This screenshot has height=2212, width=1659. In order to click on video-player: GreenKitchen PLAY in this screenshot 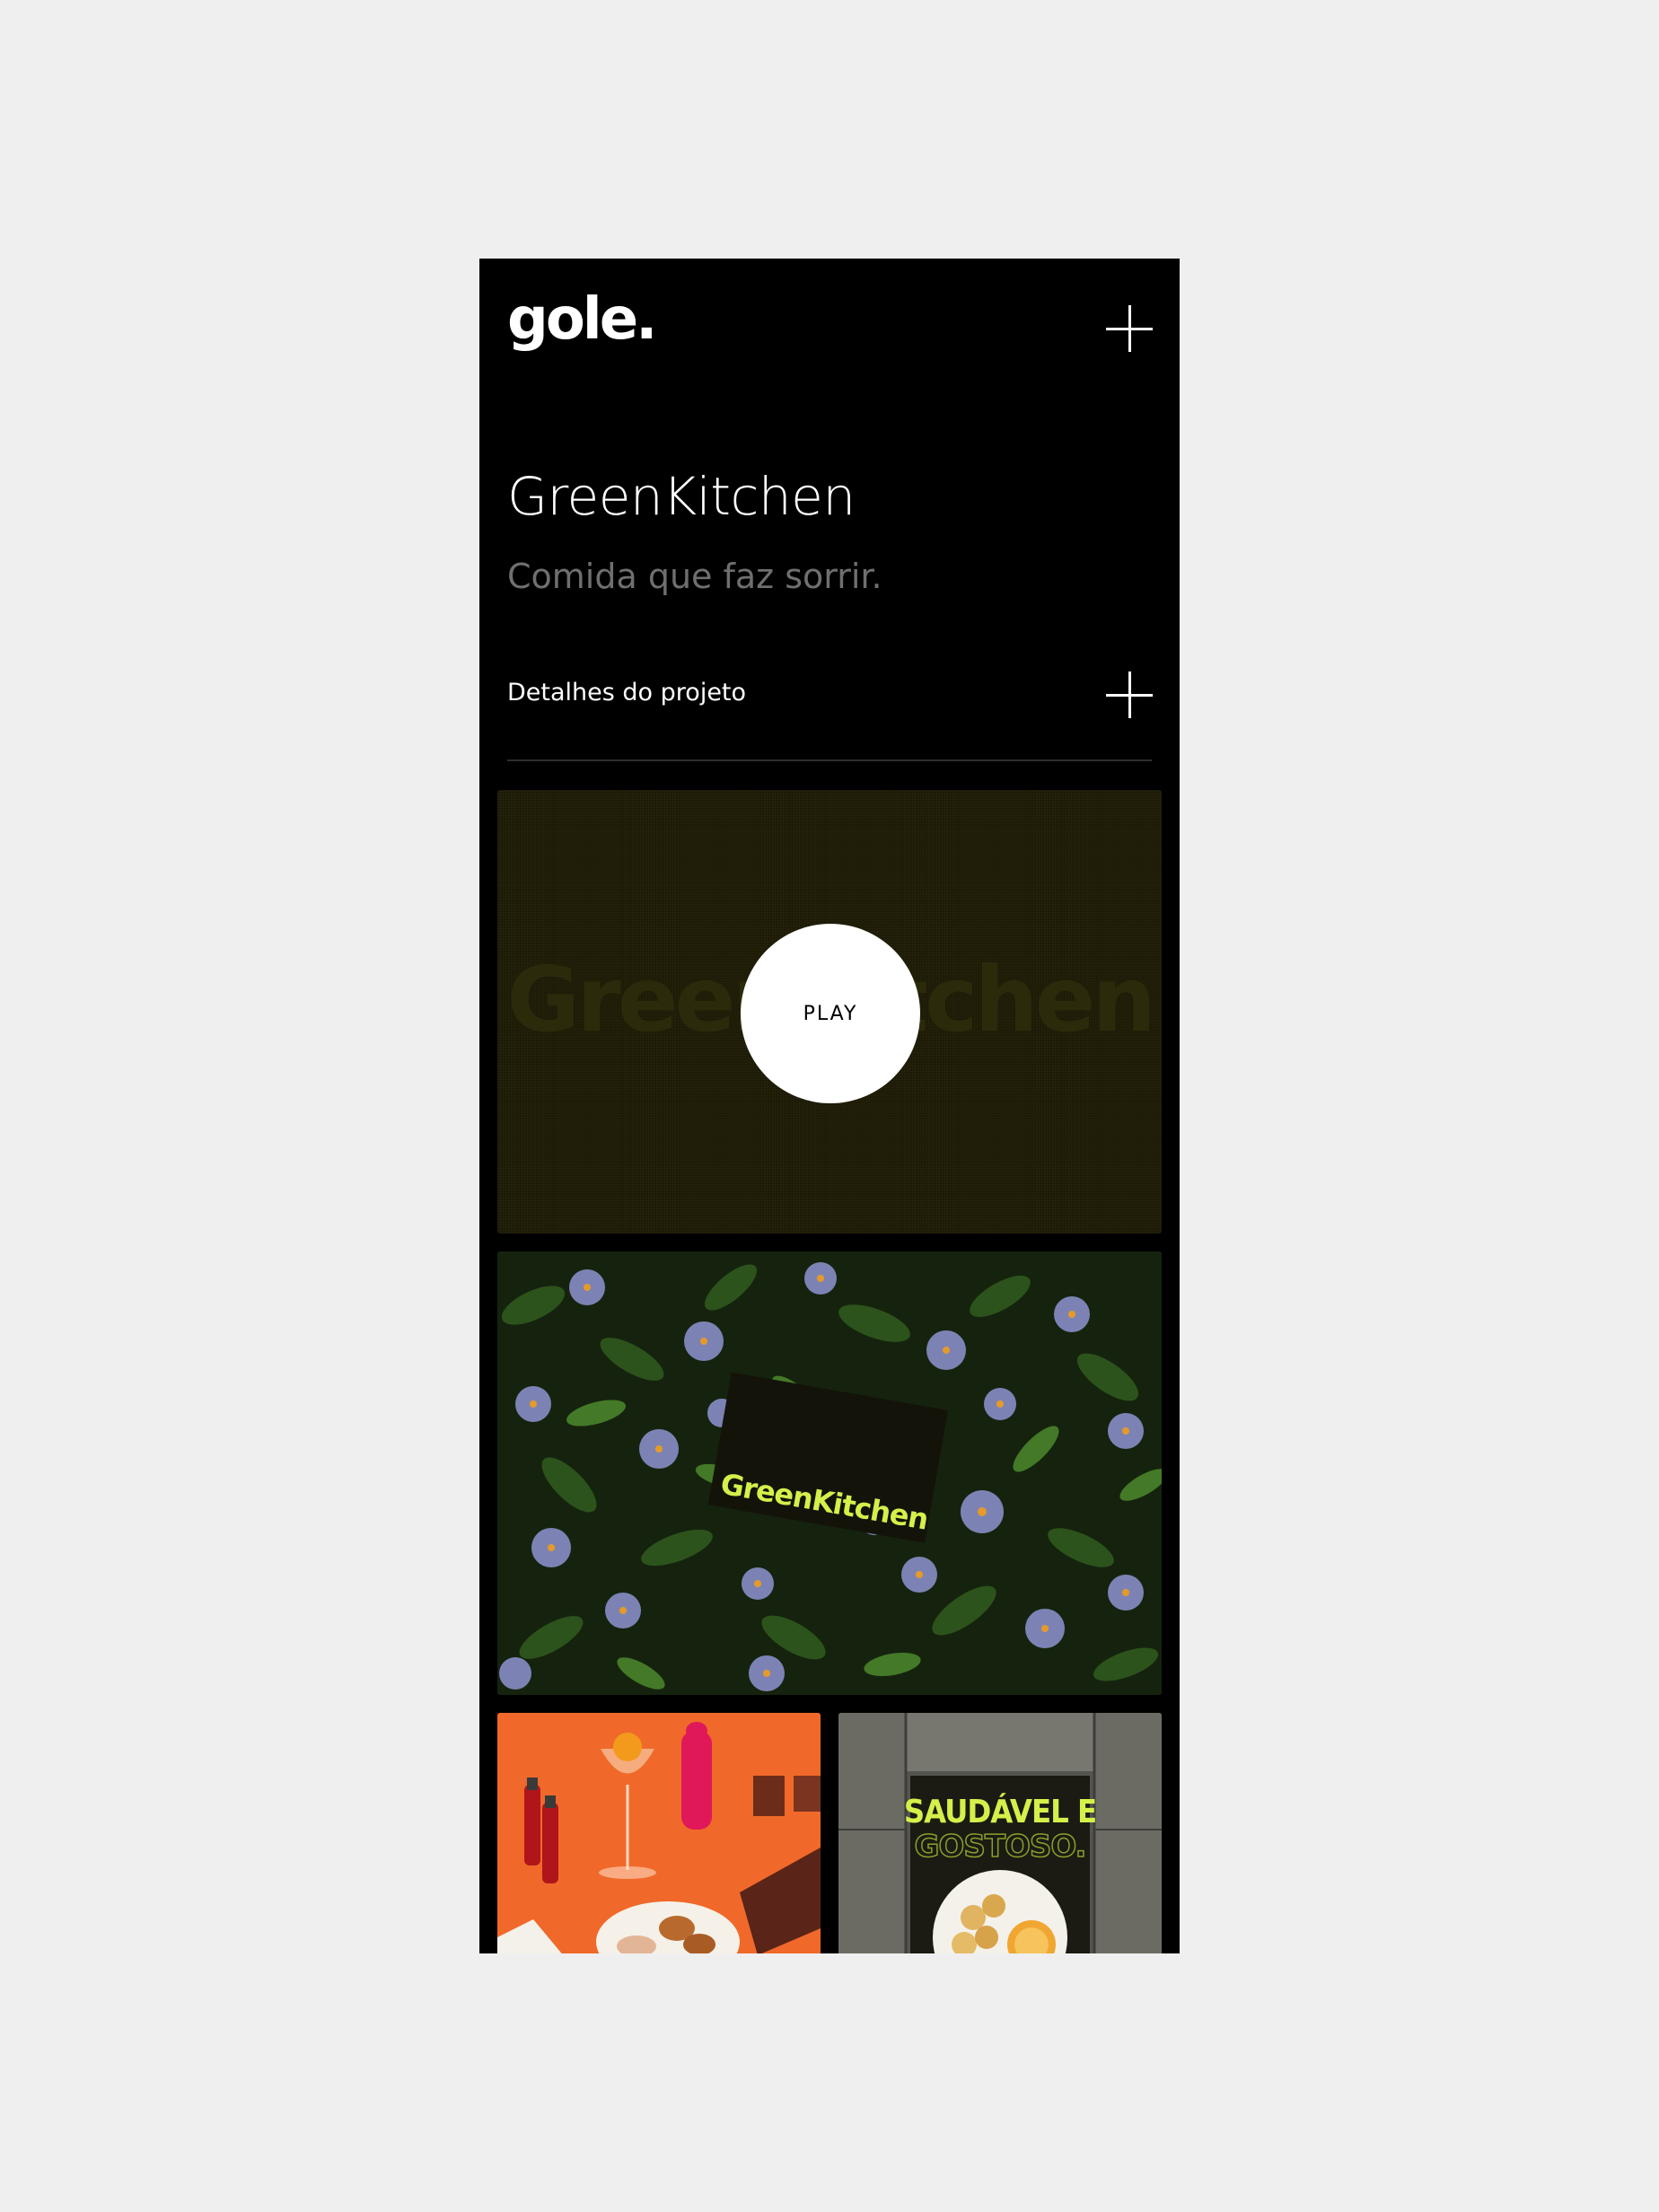, I will do `click(829, 1011)`.